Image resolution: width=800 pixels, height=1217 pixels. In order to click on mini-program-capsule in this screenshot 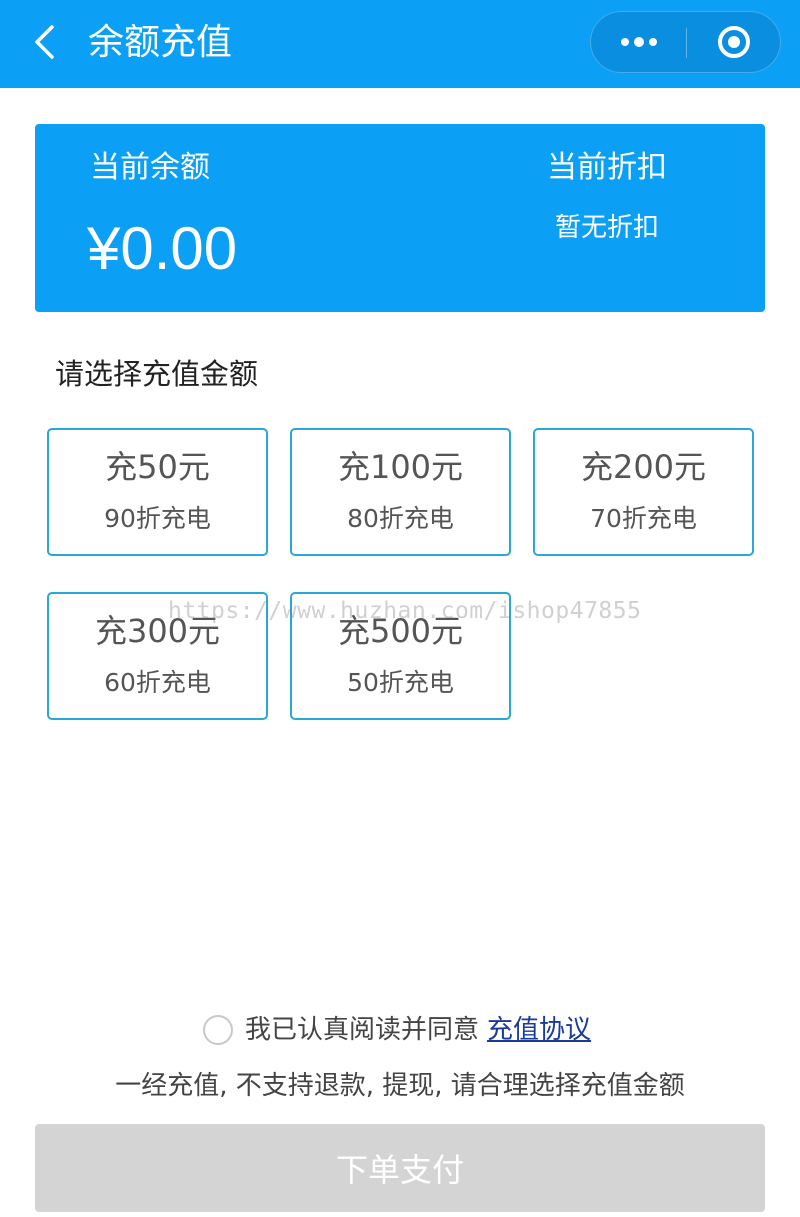, I will do `click(685, 42)`.